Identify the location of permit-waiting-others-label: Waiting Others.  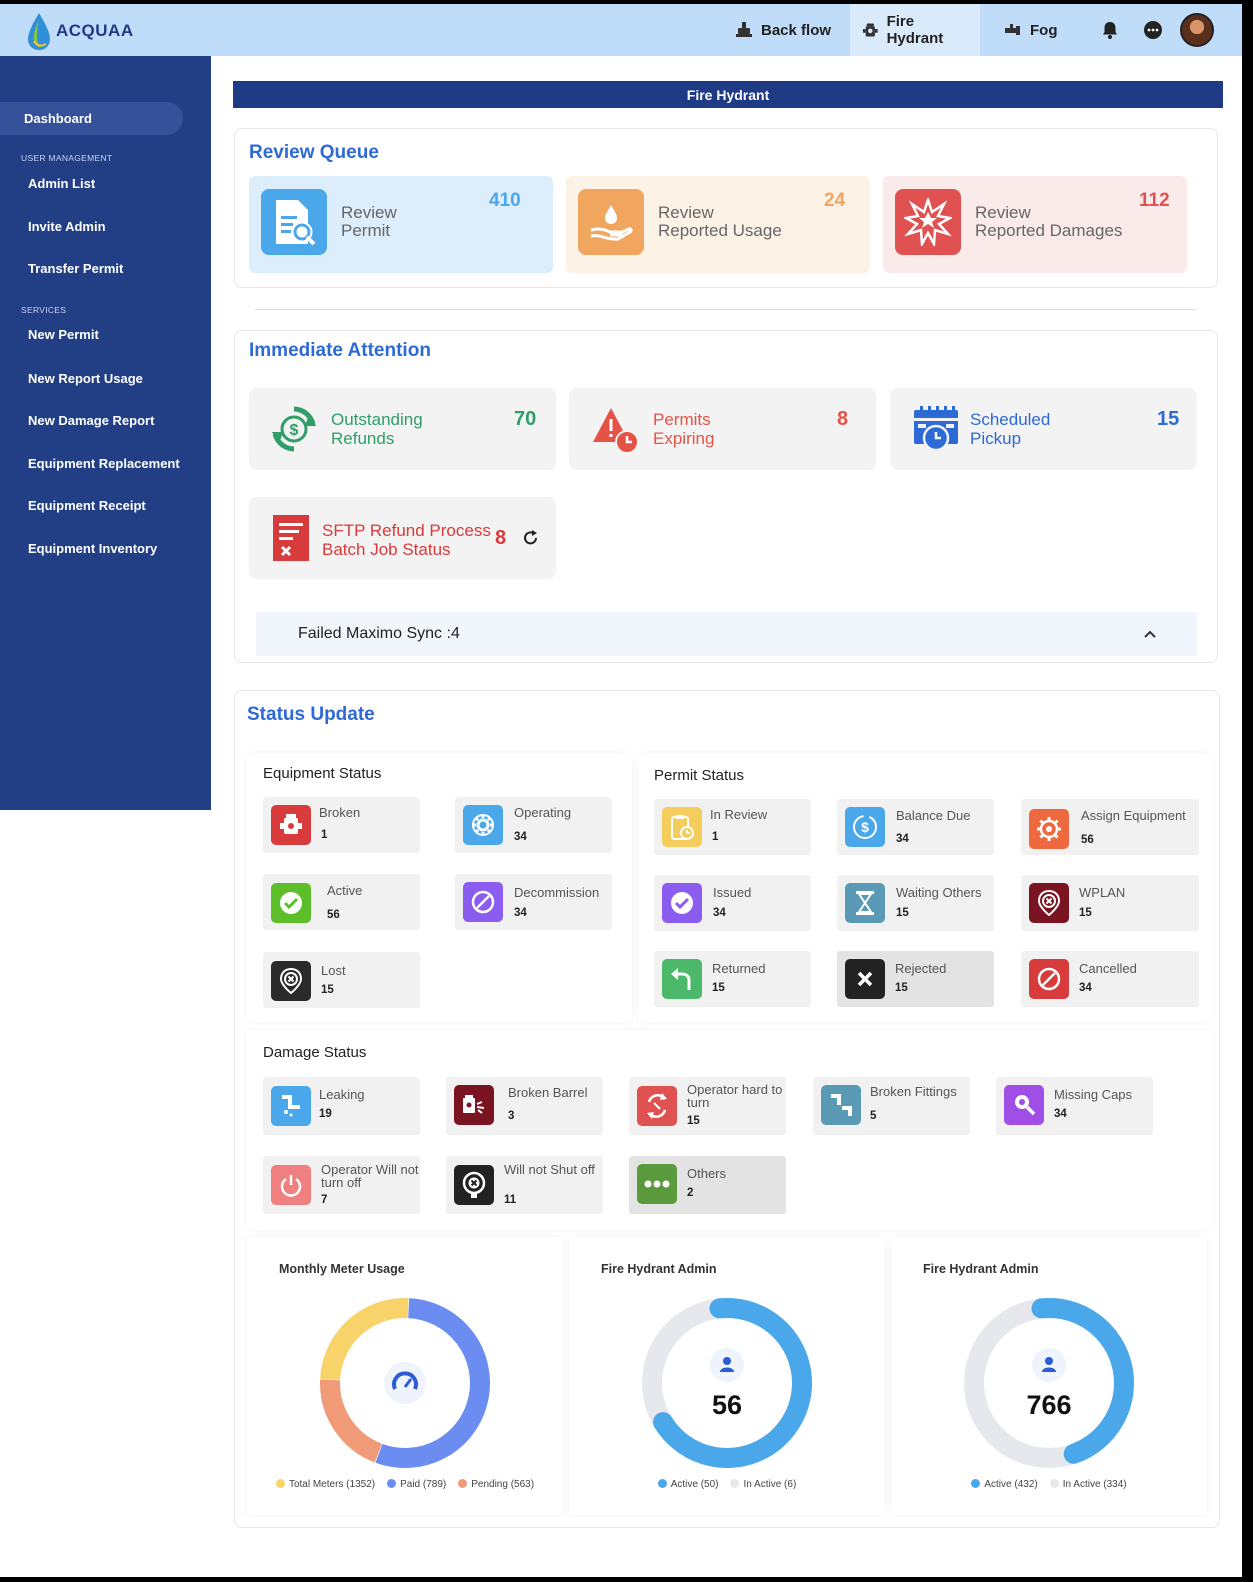
(939, 892).